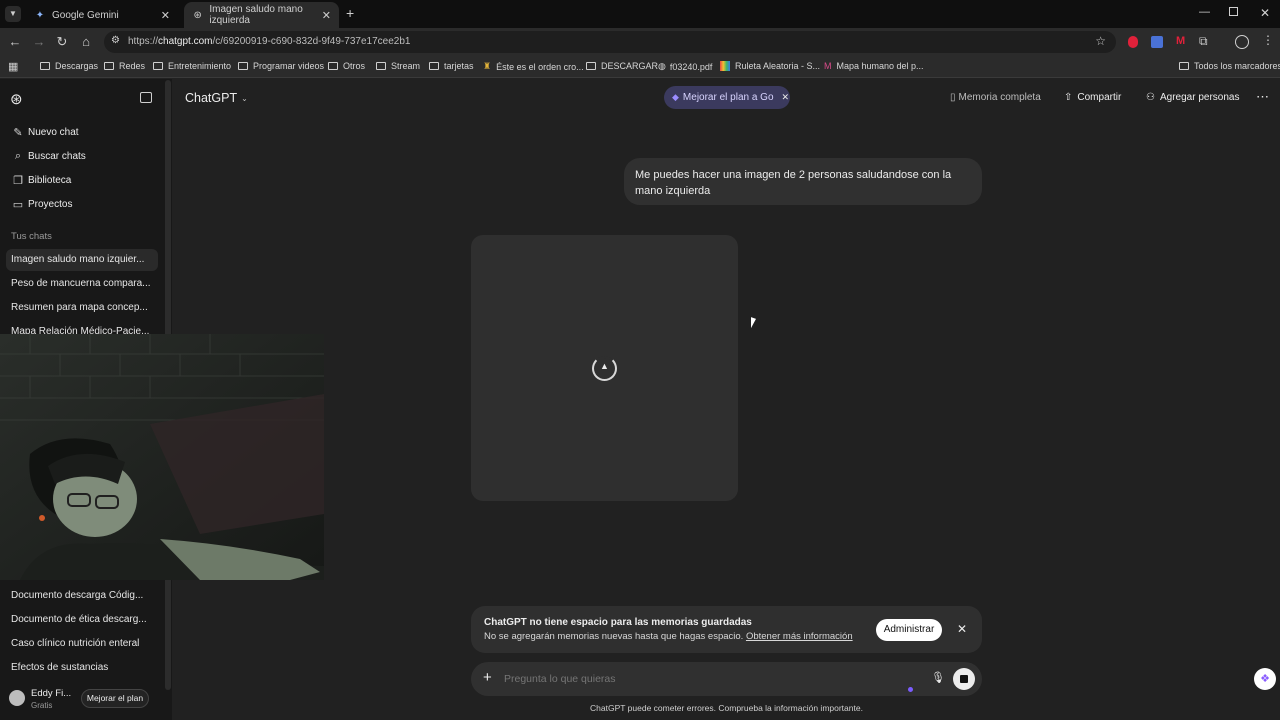  I want to click on add-attachment-icon: +, so click(487, 678).